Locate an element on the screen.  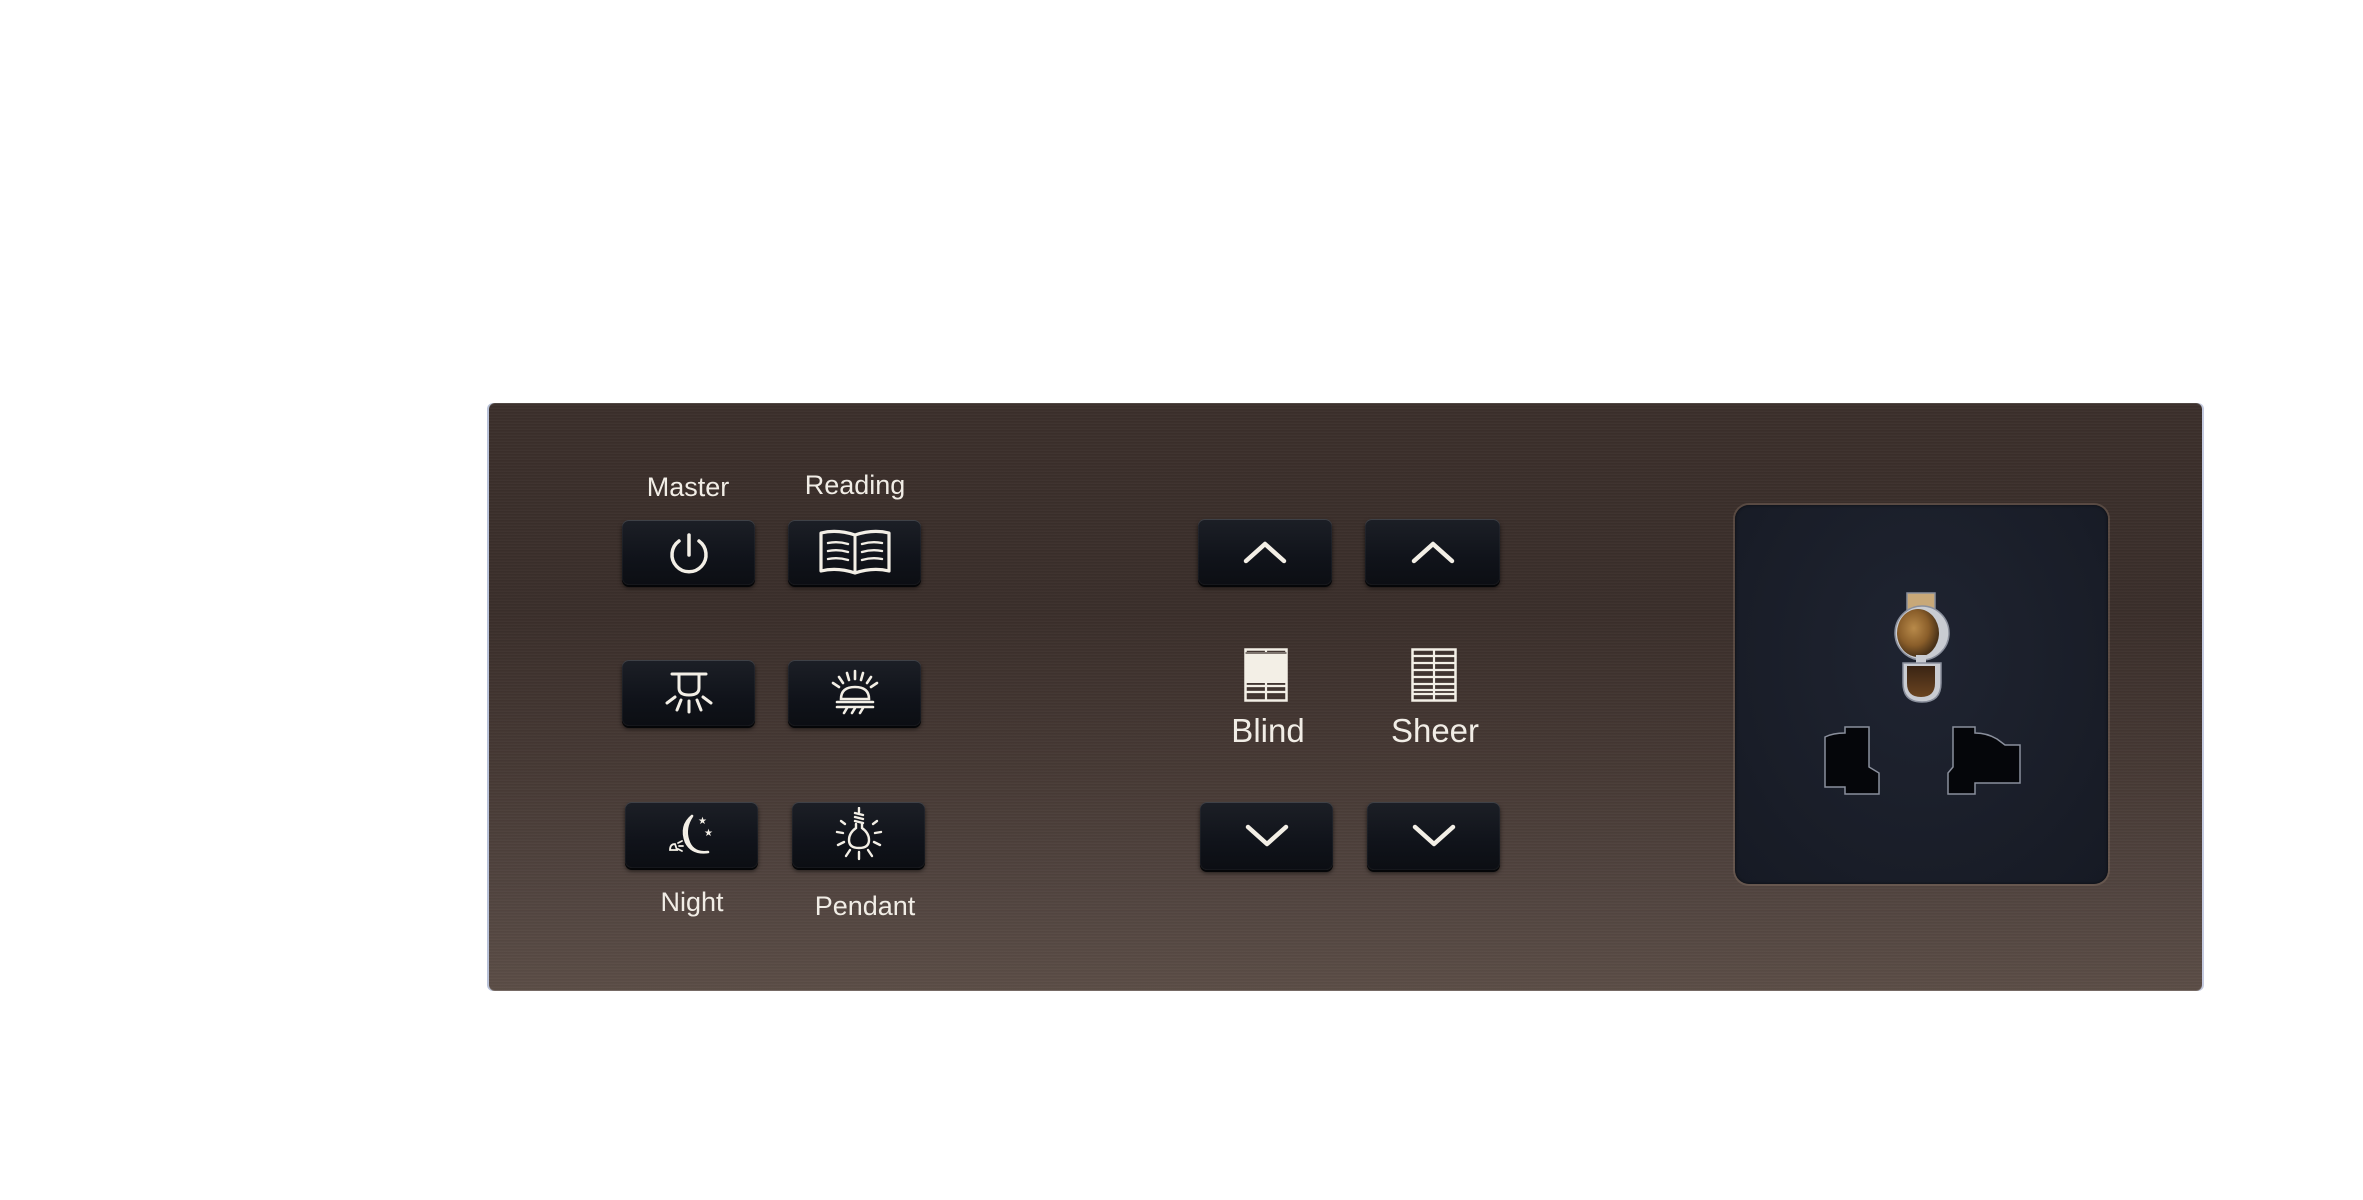
master-label: Master is located at coordinates (688, 487).